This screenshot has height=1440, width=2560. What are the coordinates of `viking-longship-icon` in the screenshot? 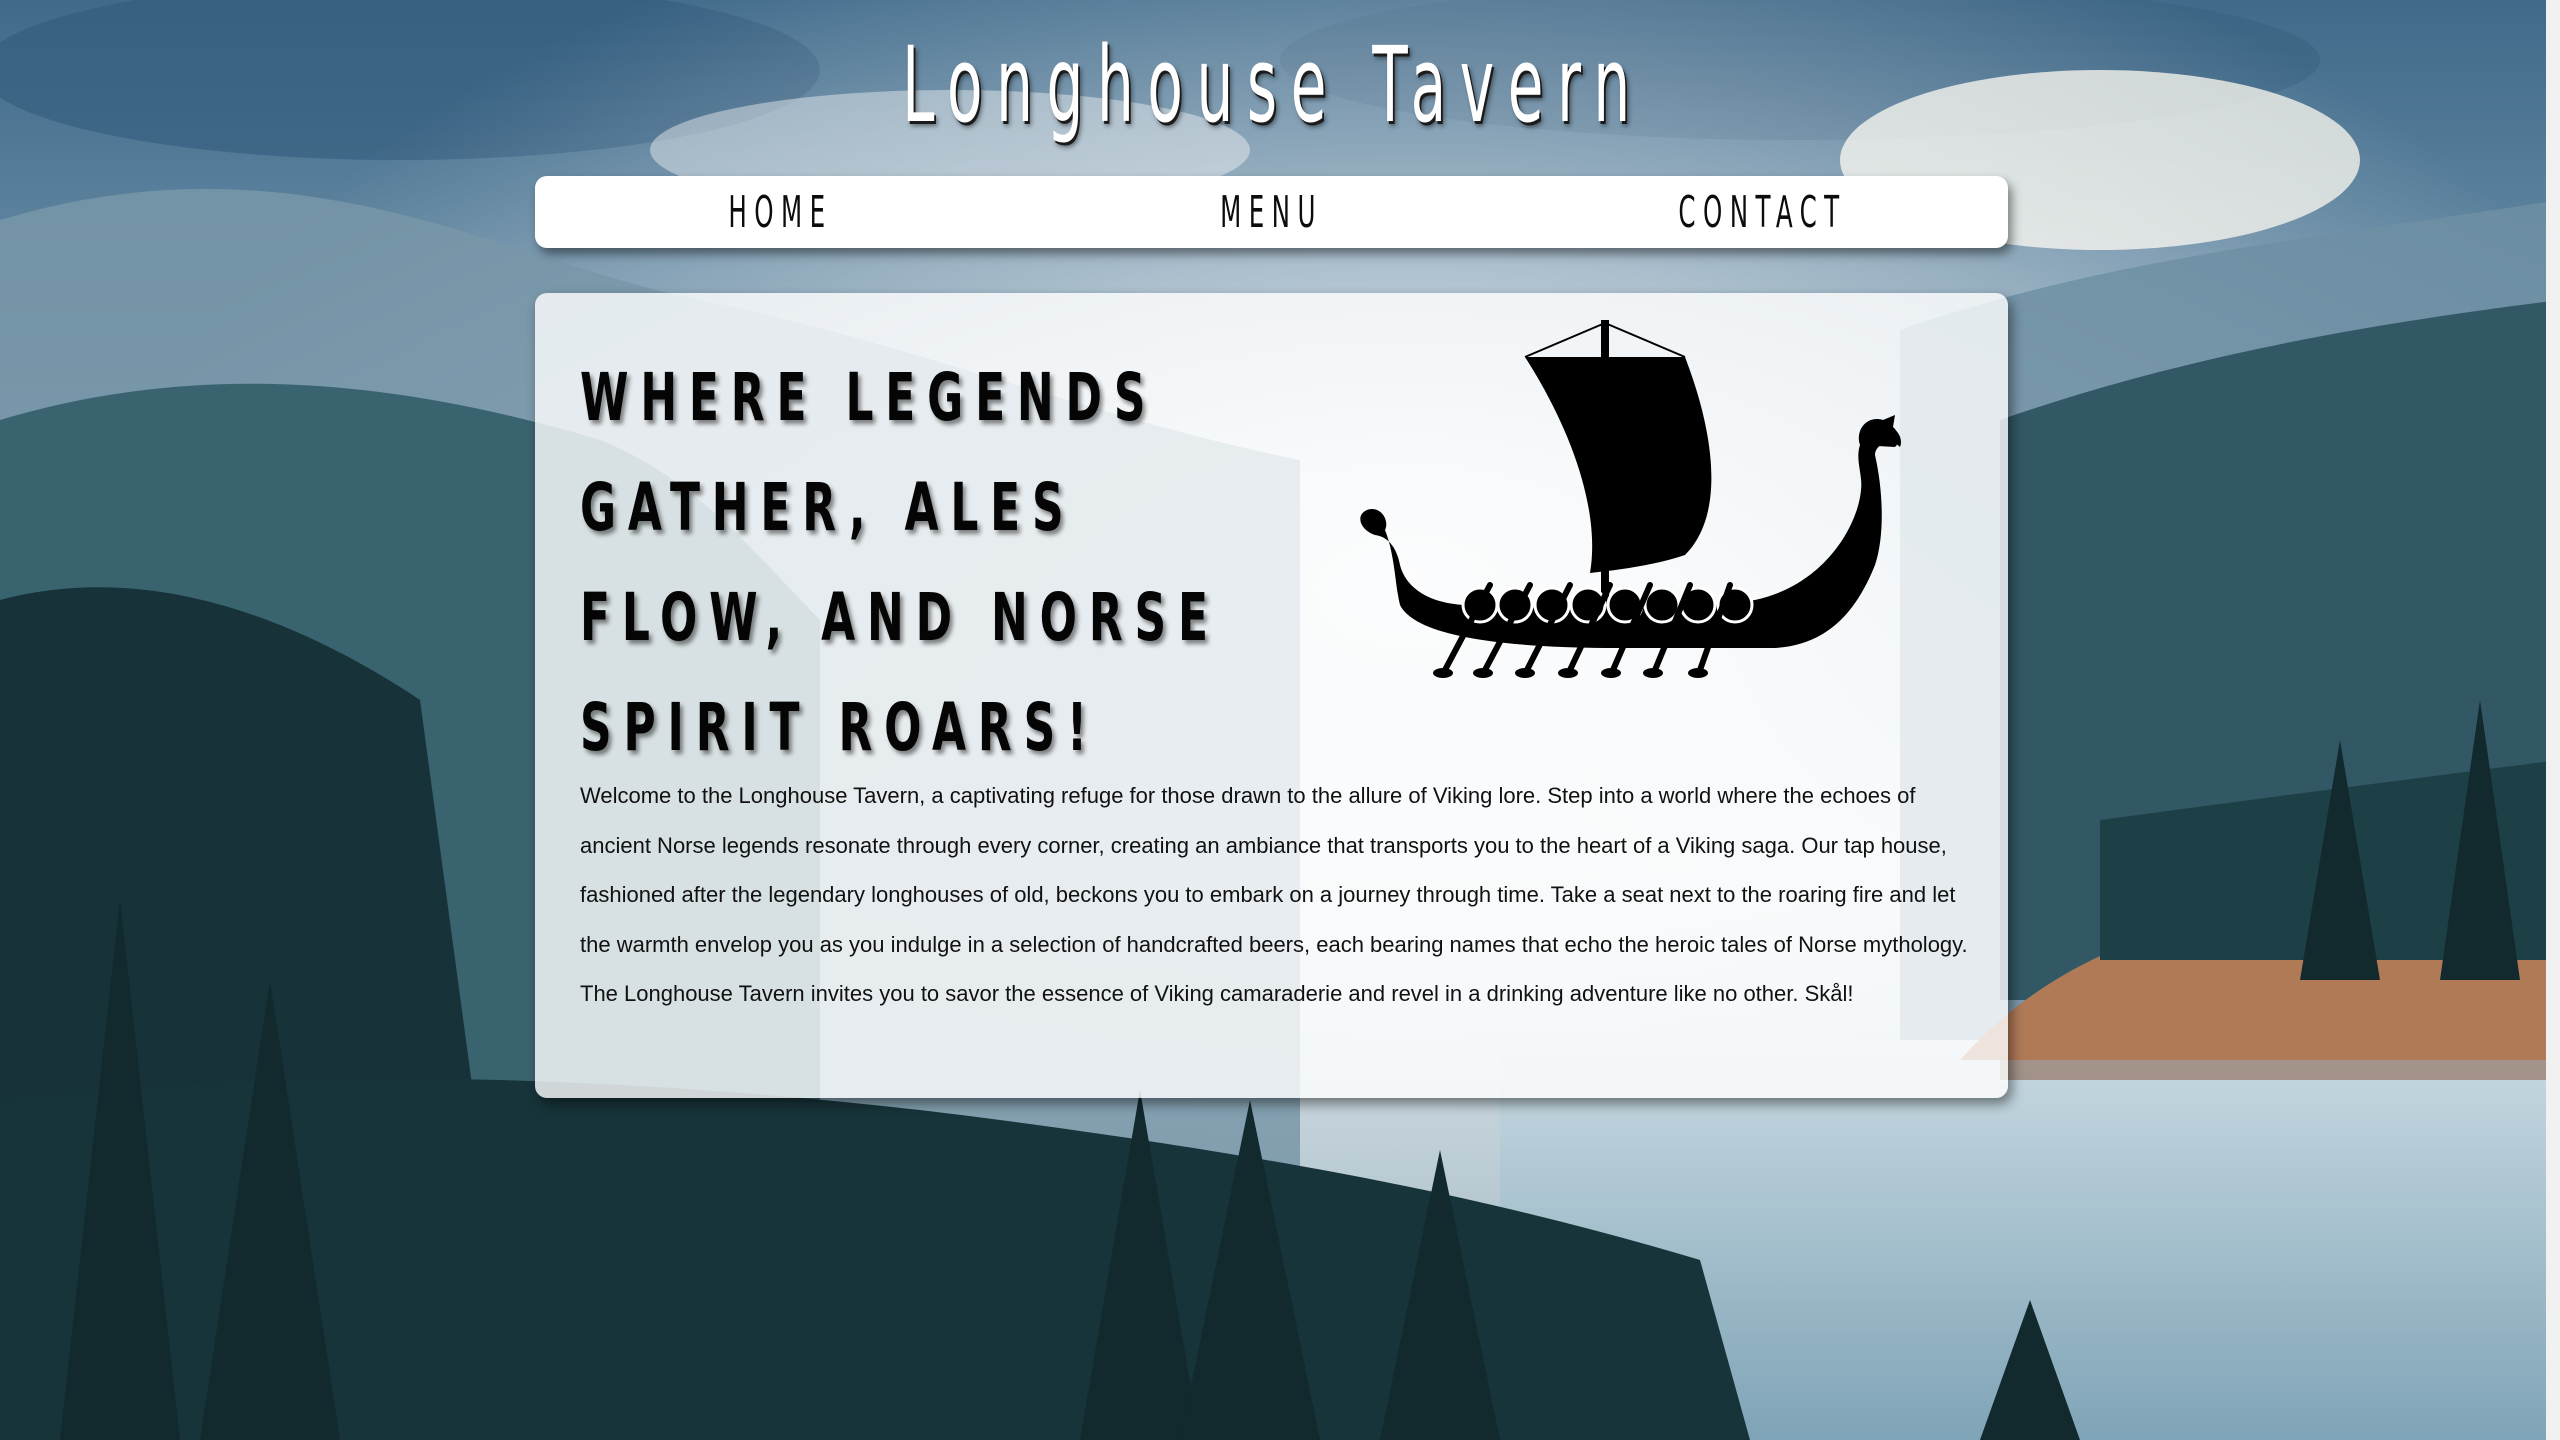 It's located at (1630, 499).